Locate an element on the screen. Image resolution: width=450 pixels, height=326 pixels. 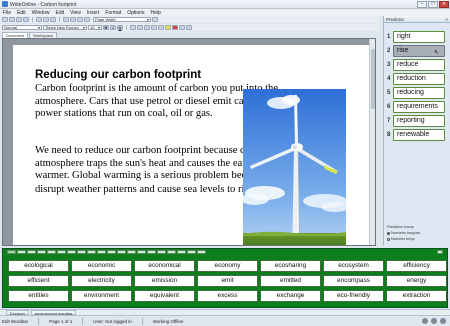
cut-icon is located at coordinates (39, 19).